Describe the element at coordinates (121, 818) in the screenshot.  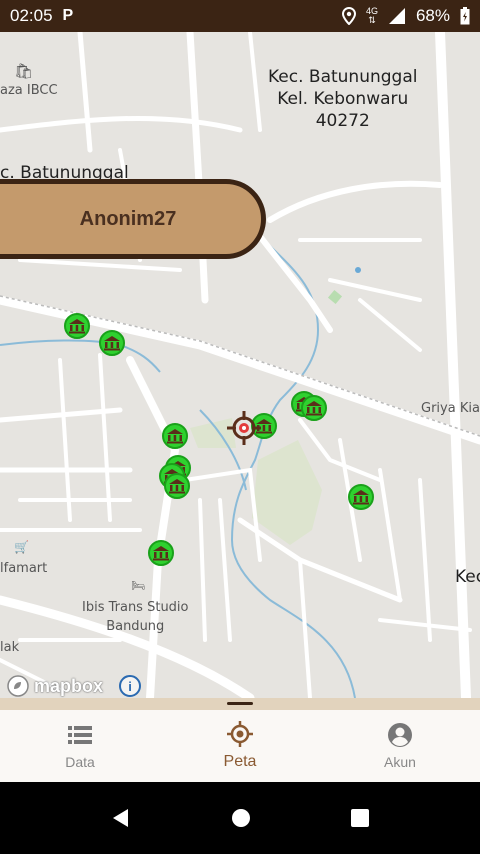
I see `back-icon` at that location.